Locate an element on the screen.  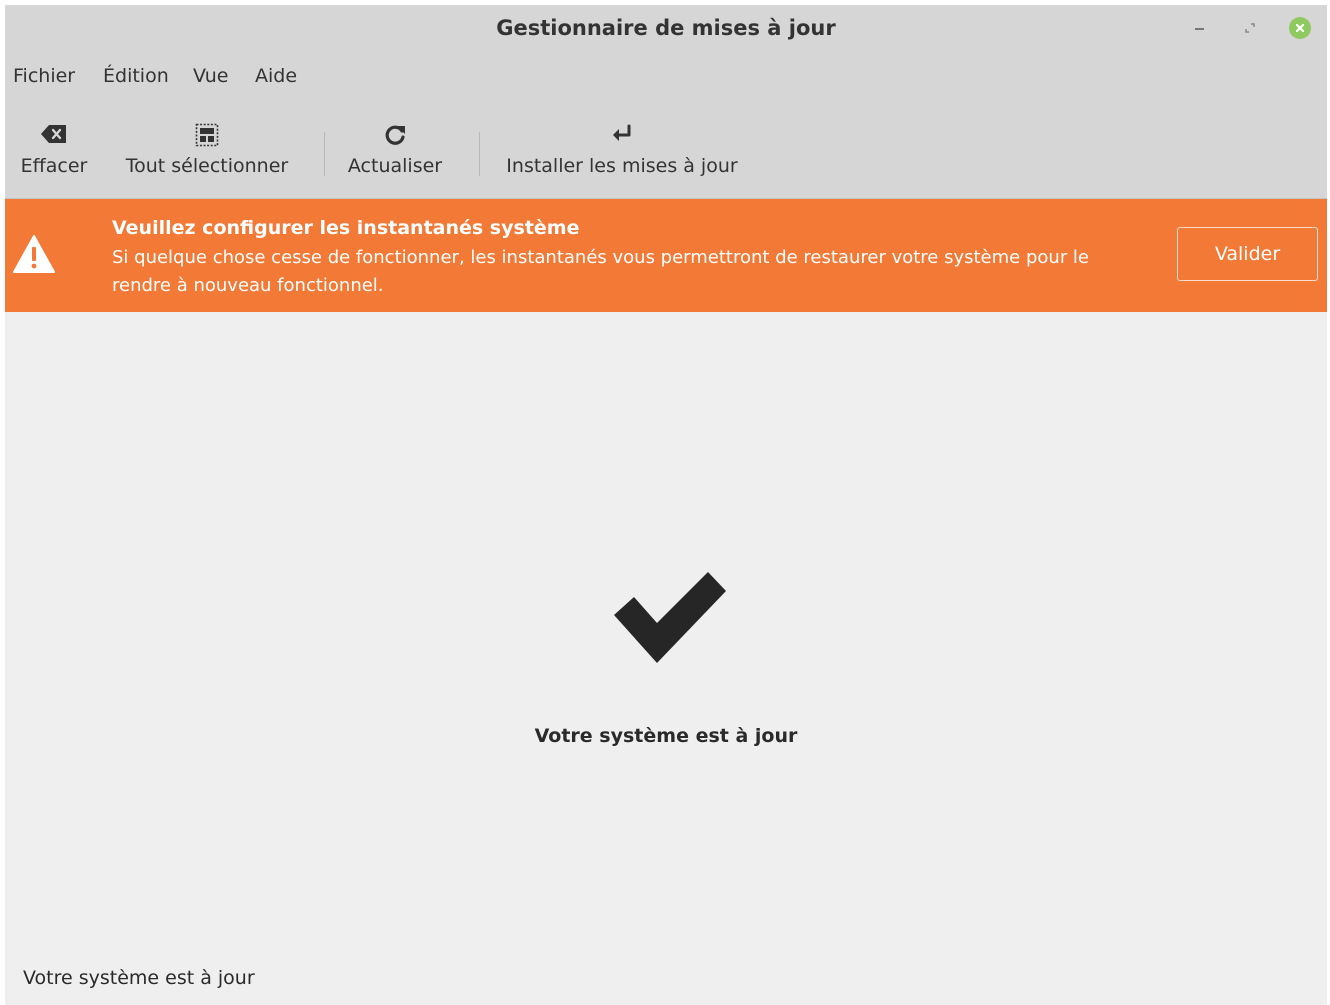
close-icon is located at coordinates (1300, 28).